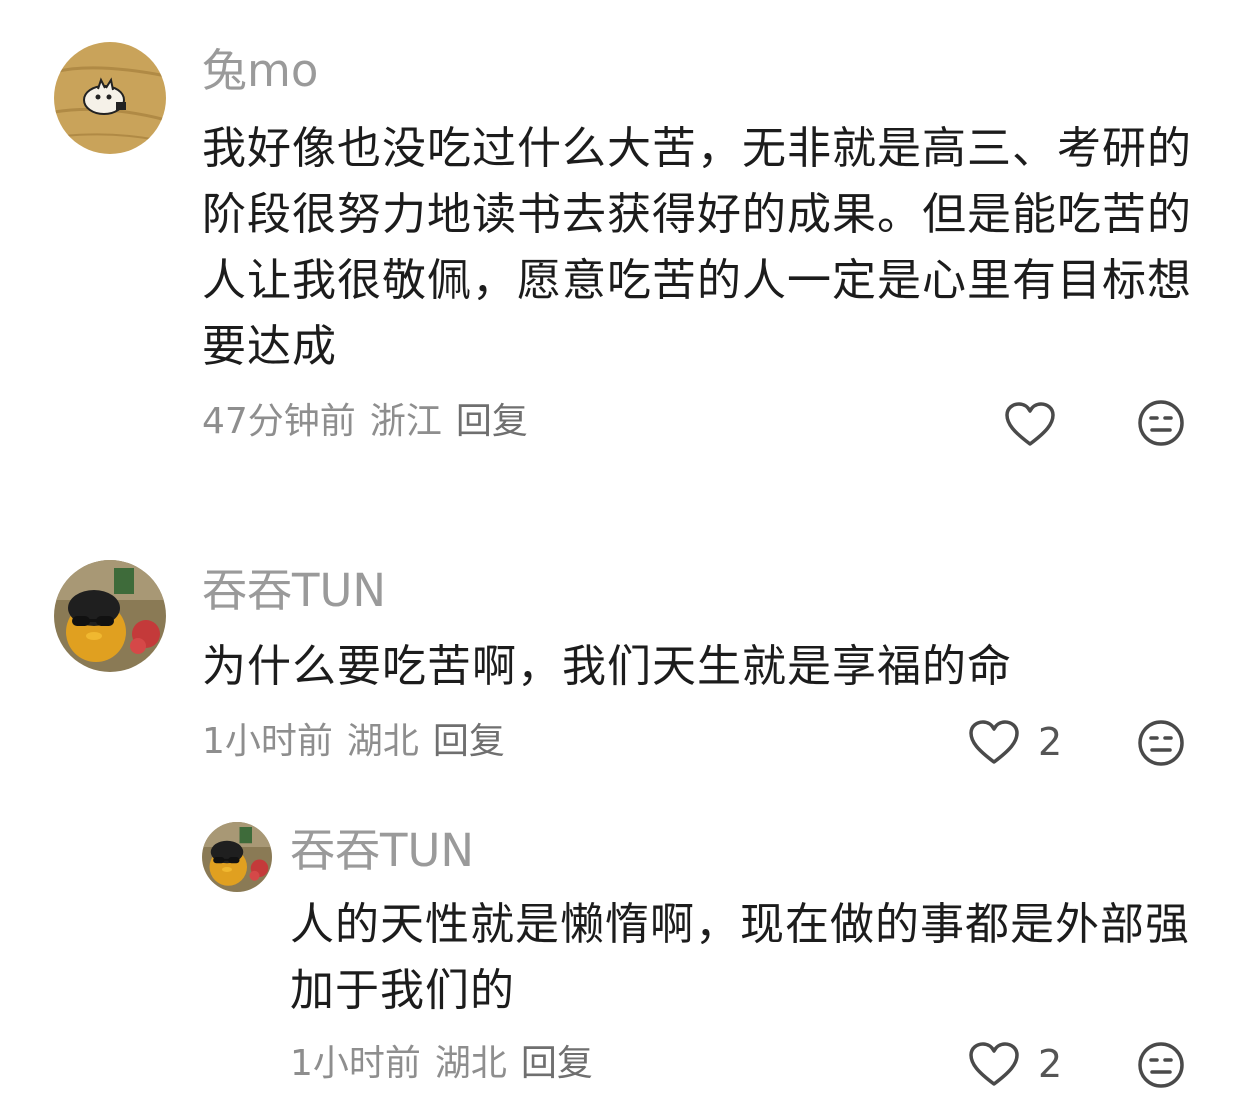 Image resolution: width=1260 pixels, height=1101 pixels. I want to click on cat-sketch-avatar-icon, so click(110, 98).